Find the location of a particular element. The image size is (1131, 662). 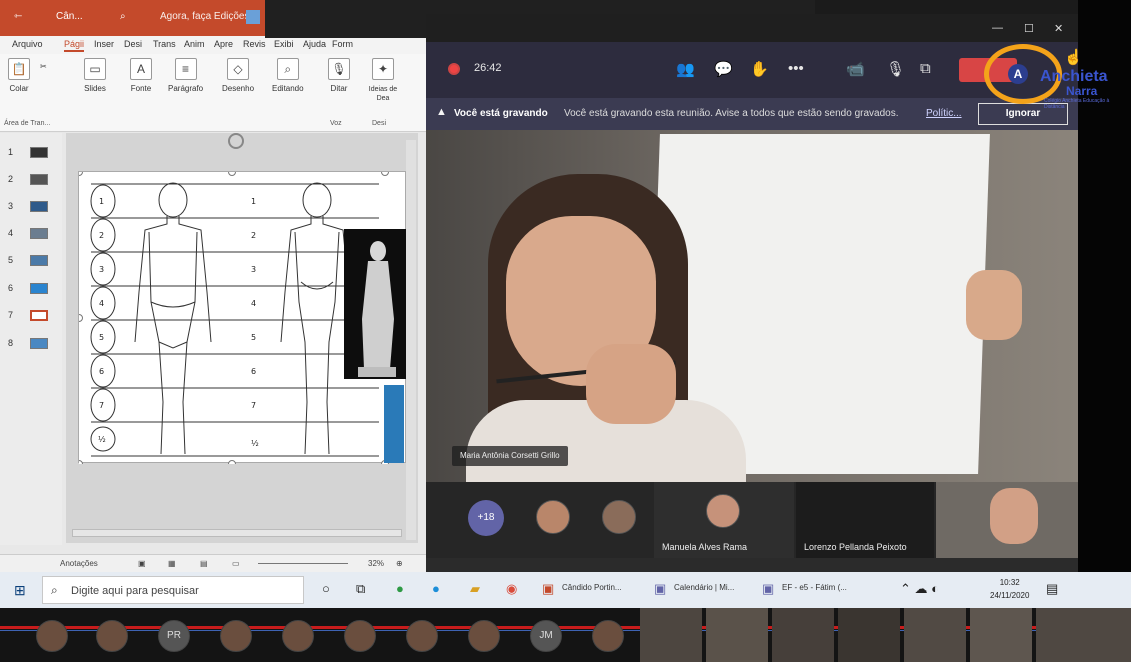

paste-button: 📋 Colar is located at coordinates (19, 75).